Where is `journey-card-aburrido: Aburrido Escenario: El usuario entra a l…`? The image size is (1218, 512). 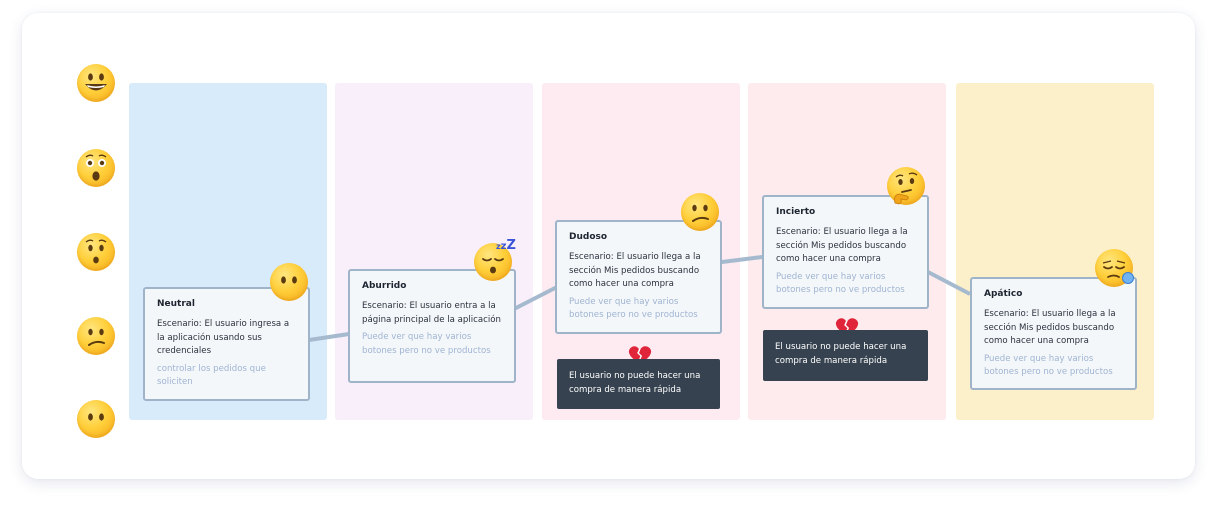
journey-card-aburrido: Aburrido Escenario: El usuario entra a l… is located at coordinates (432, 326).